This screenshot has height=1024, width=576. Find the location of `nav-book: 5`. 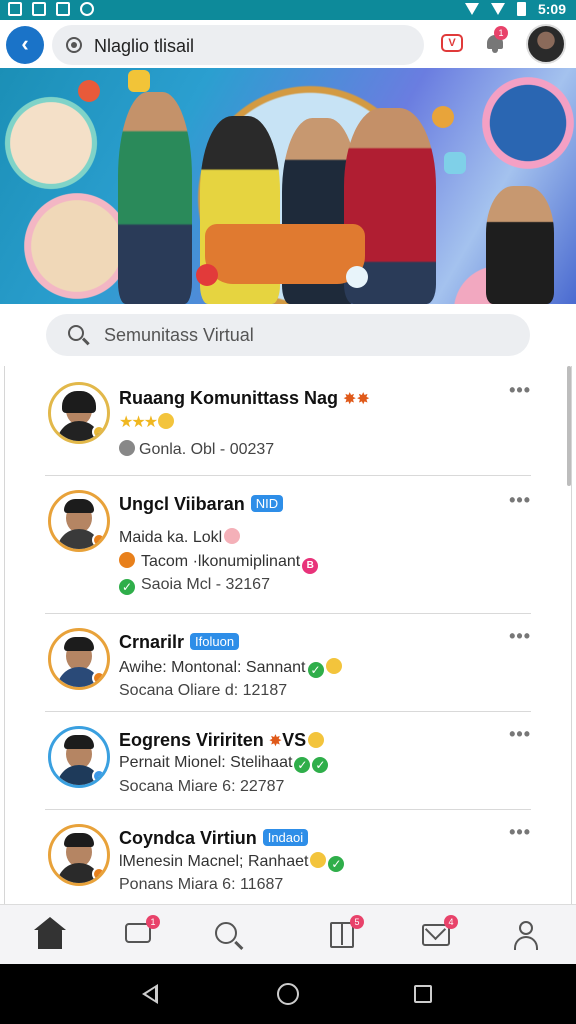

nav-book: 5 is located at coordinates (345, 933).